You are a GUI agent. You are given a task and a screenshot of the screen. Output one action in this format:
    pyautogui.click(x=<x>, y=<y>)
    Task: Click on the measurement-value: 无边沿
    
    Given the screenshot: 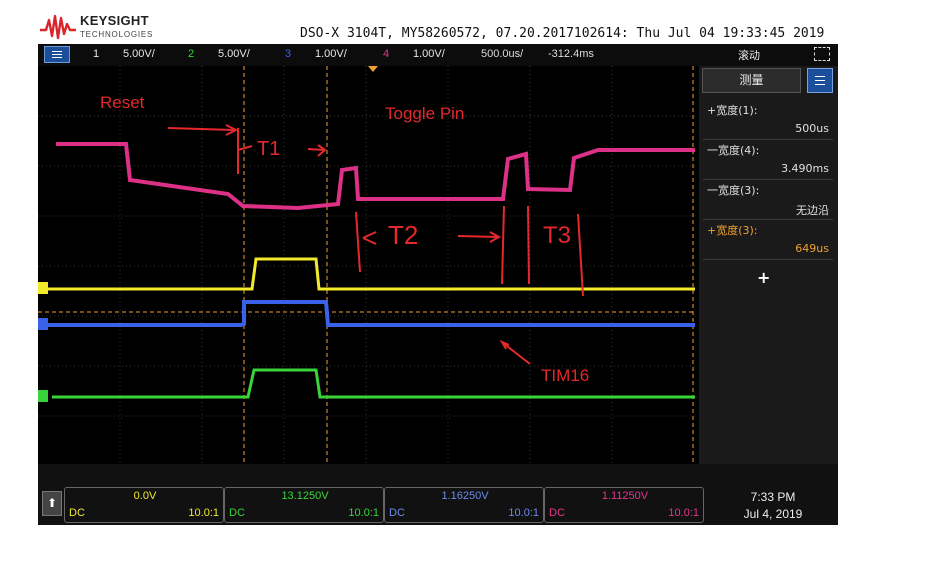 What is the action you would take?
    pyautogui.click(x=812, y=210)
    